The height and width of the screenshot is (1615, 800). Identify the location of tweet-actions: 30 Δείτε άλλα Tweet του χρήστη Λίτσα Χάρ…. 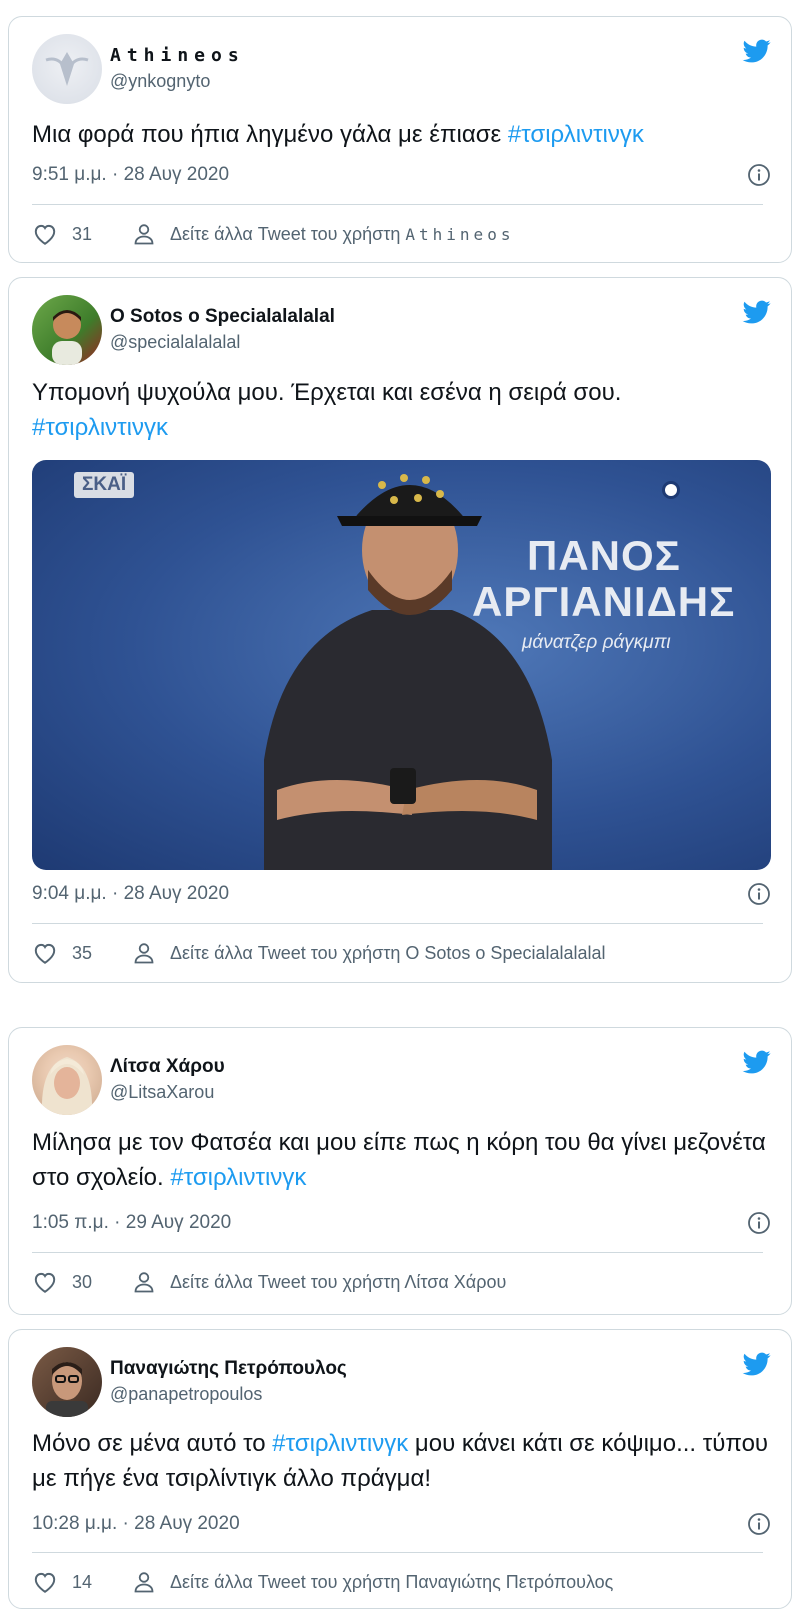
(401, 1282).